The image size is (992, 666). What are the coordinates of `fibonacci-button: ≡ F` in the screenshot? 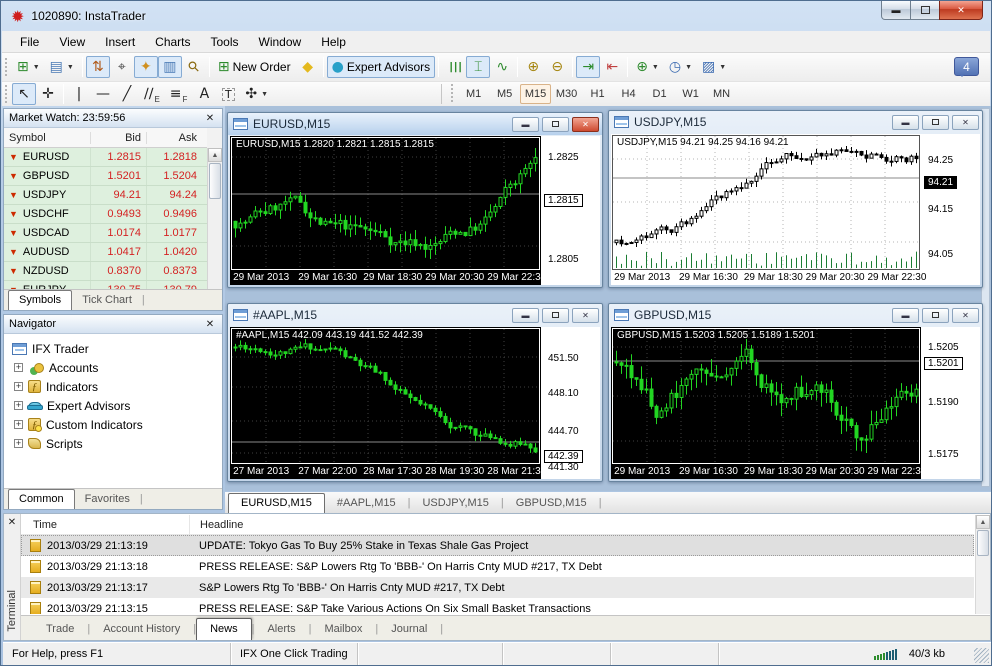 It's located at (179, 94).